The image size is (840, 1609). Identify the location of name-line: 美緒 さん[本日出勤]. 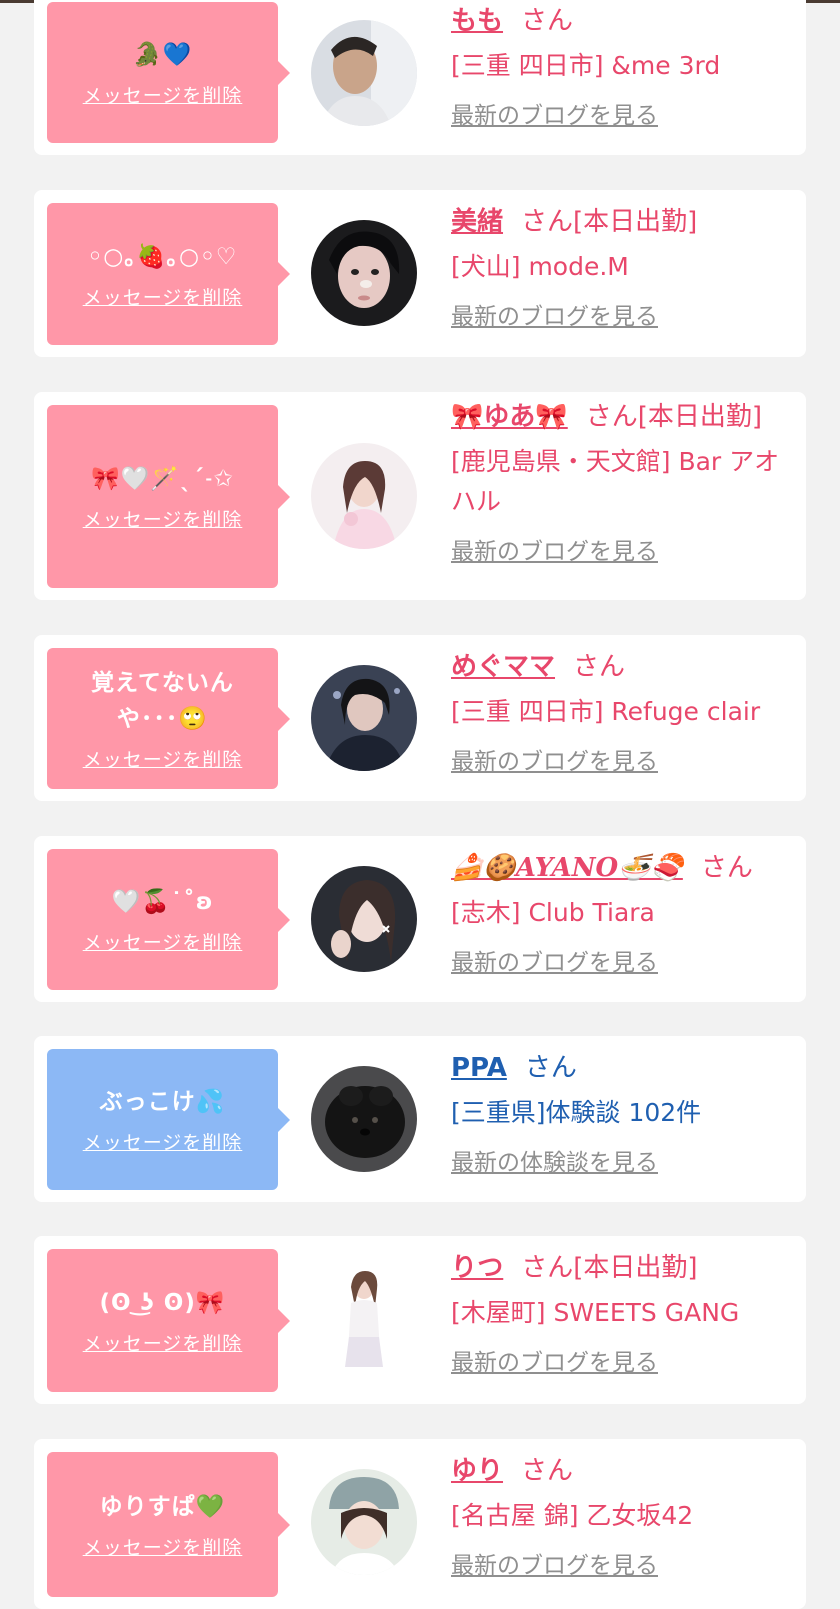
(623, 222).